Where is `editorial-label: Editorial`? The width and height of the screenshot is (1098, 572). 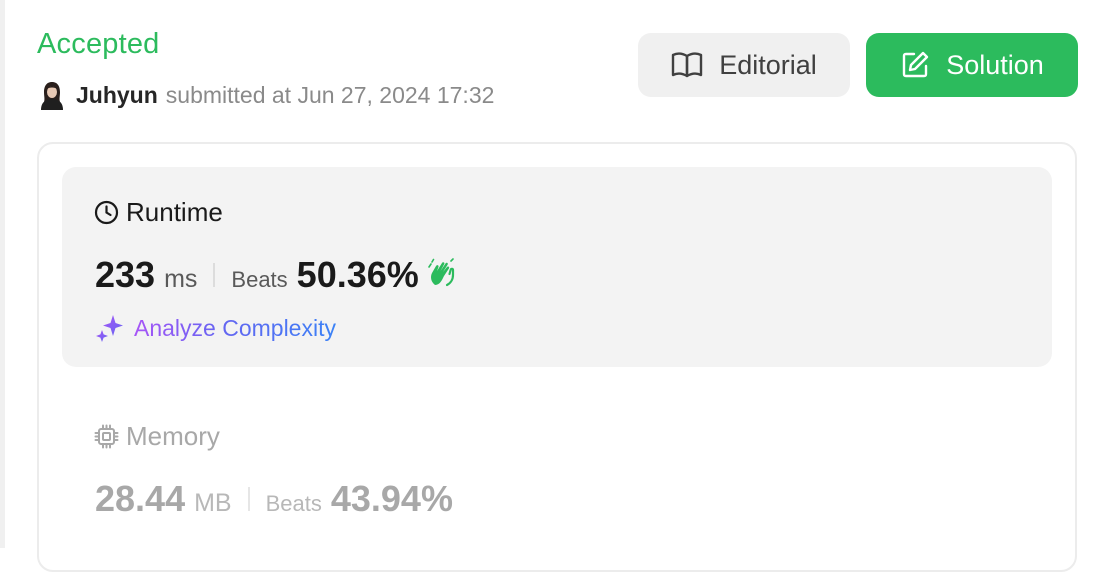
editorial-label: Editorial is located at coordinates (768, 64).